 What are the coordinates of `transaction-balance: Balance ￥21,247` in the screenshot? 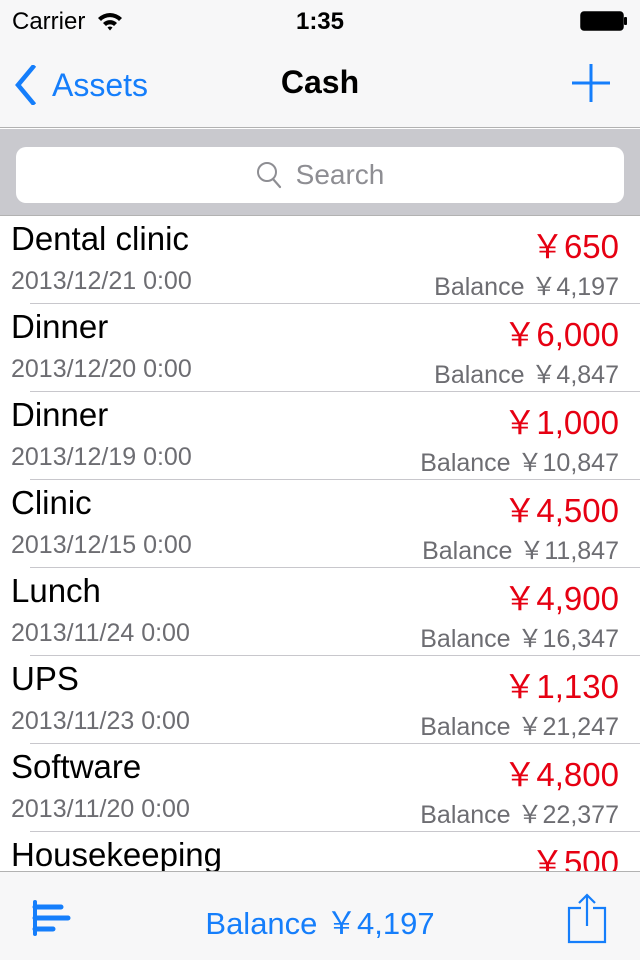 It's located at (519, 727).